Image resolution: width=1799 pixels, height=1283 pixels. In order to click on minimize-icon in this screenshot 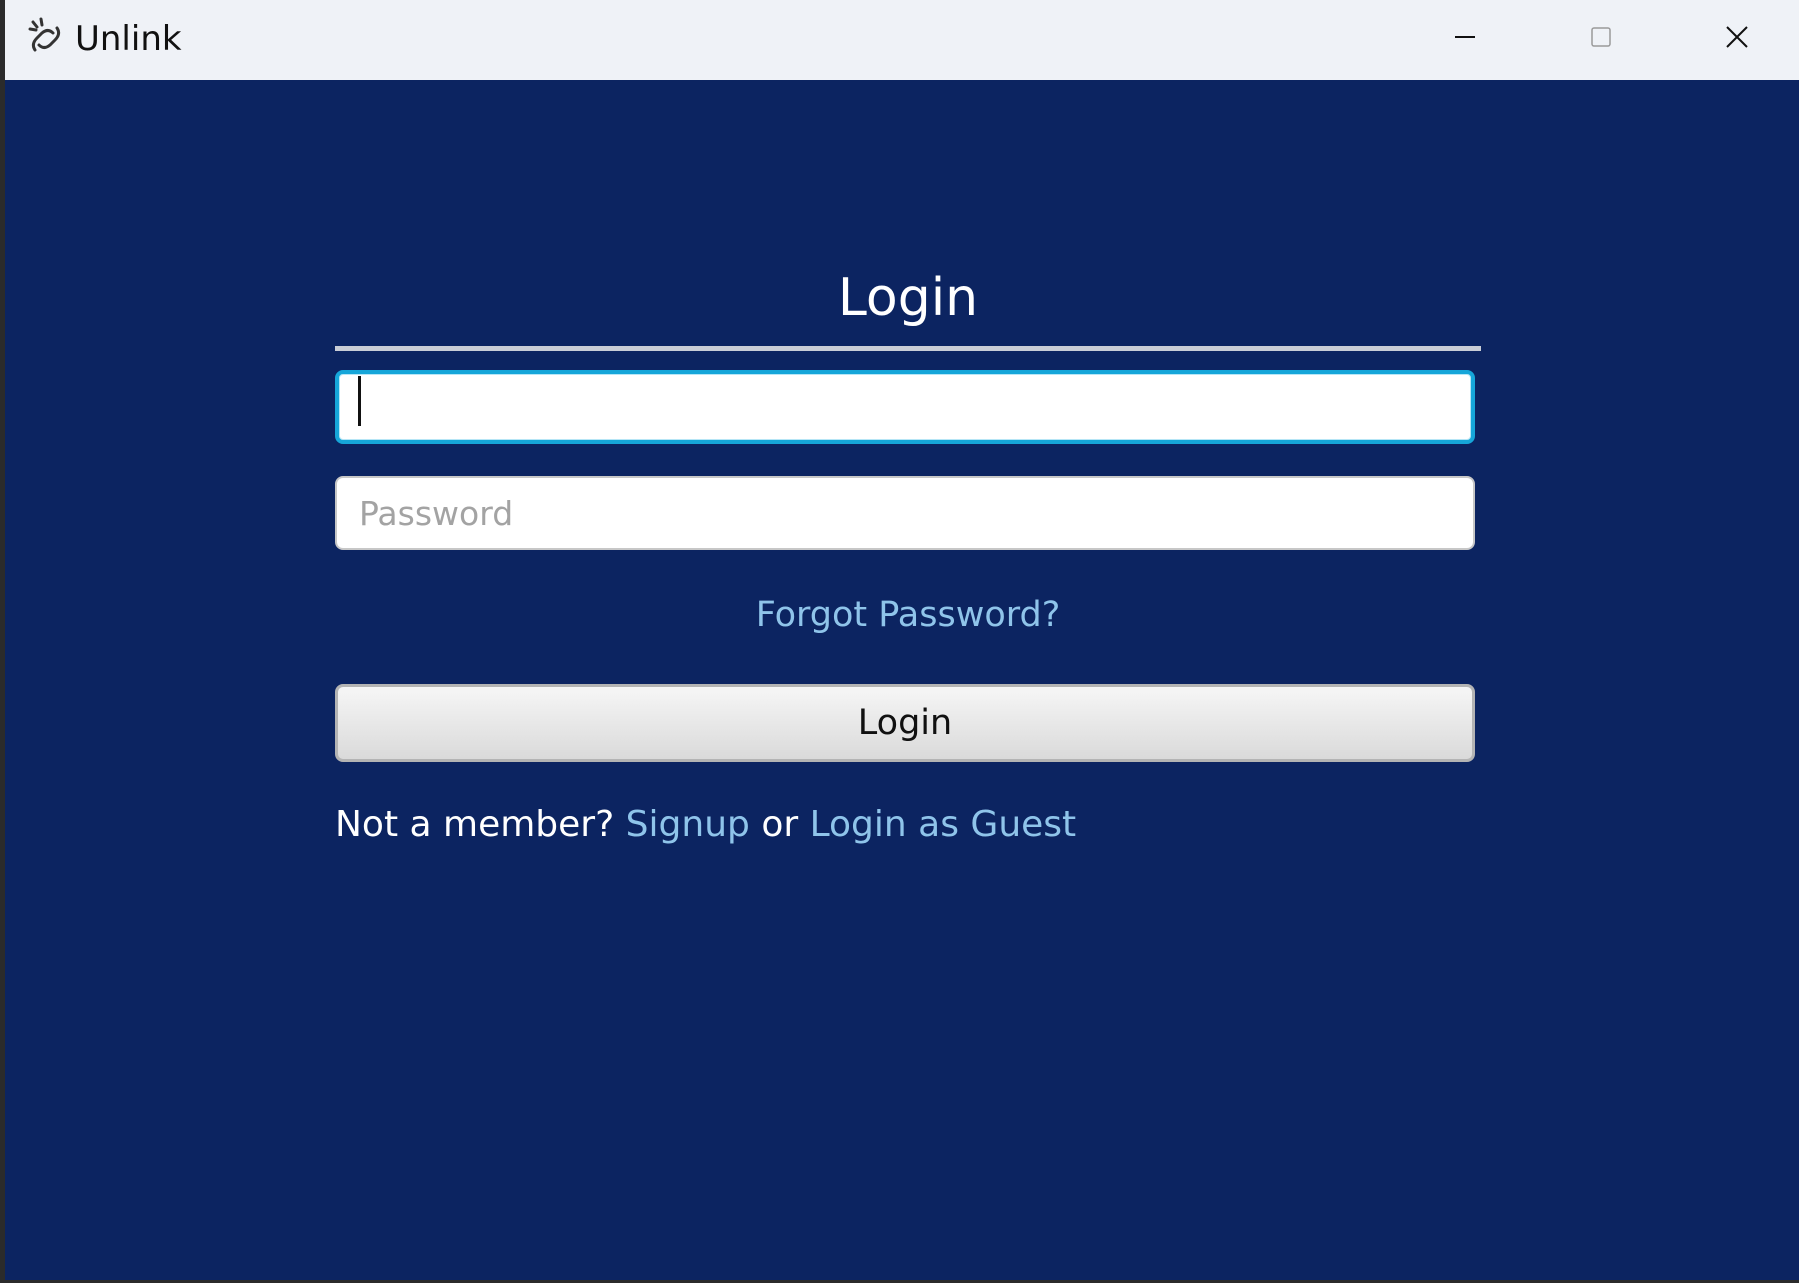, I will do `click(1465, 37)`.